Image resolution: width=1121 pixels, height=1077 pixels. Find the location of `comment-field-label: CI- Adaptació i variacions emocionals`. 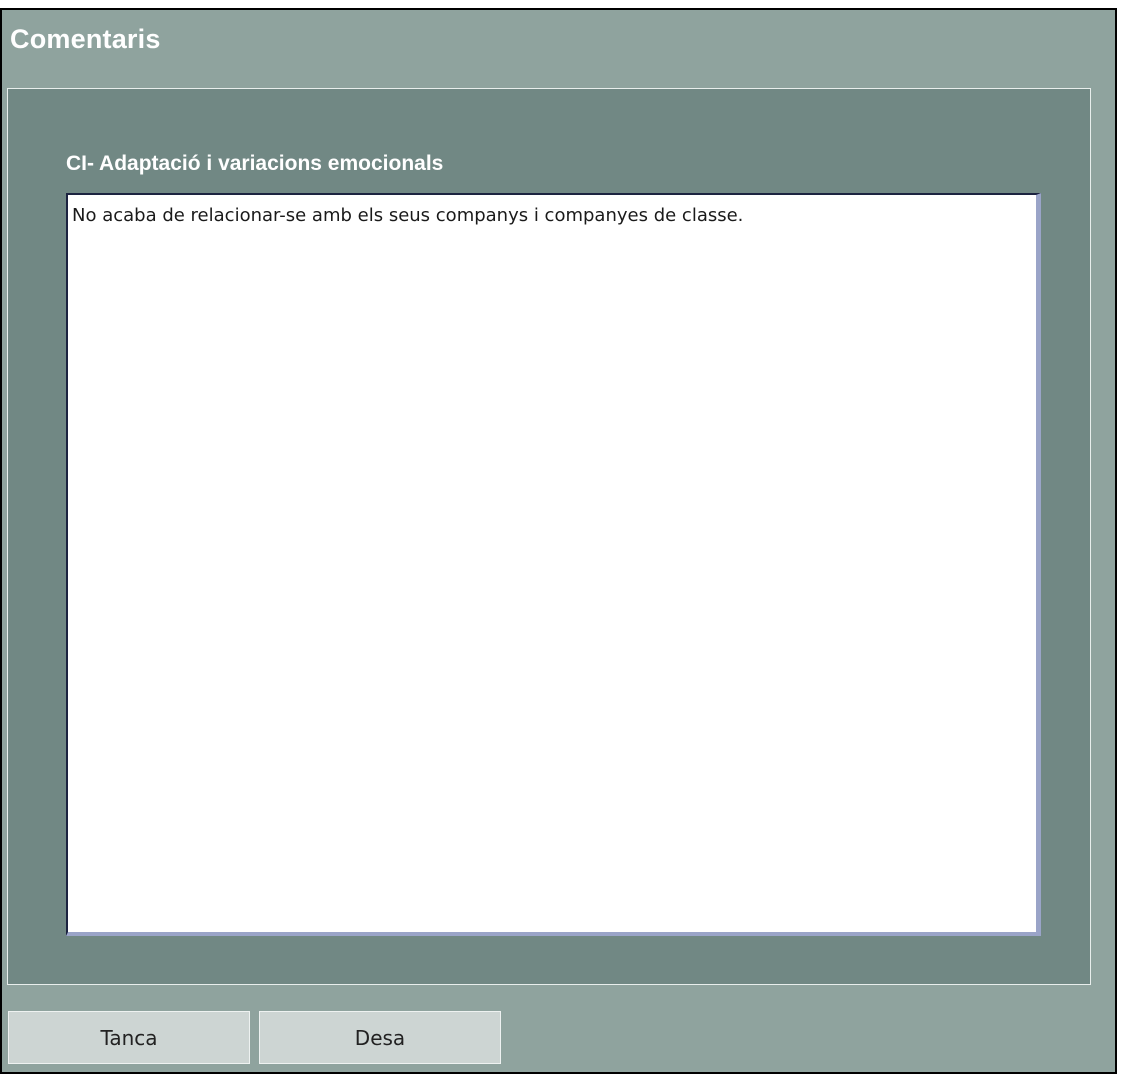

comment-field-label: CI- Adaptació i variacions emocionals is located at coordinates (255, 163).